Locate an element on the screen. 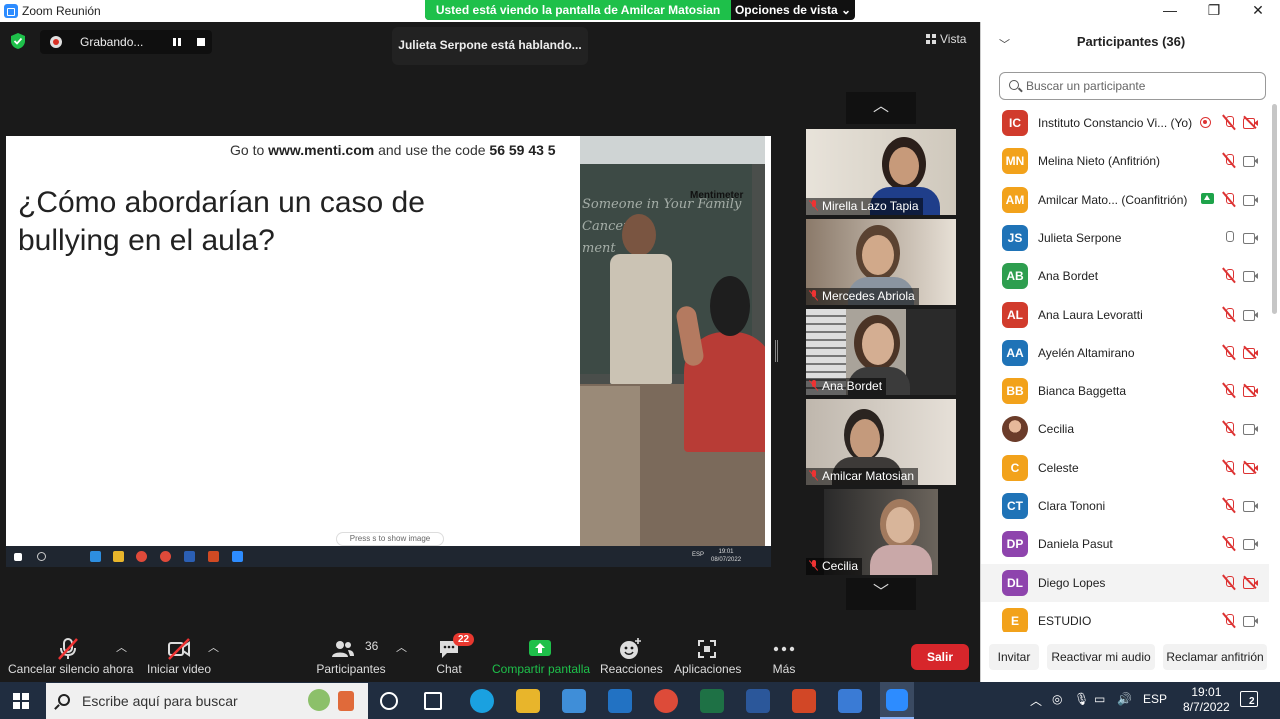  participant-row: E ESTUDIO is located at coordinates (1125, 617).